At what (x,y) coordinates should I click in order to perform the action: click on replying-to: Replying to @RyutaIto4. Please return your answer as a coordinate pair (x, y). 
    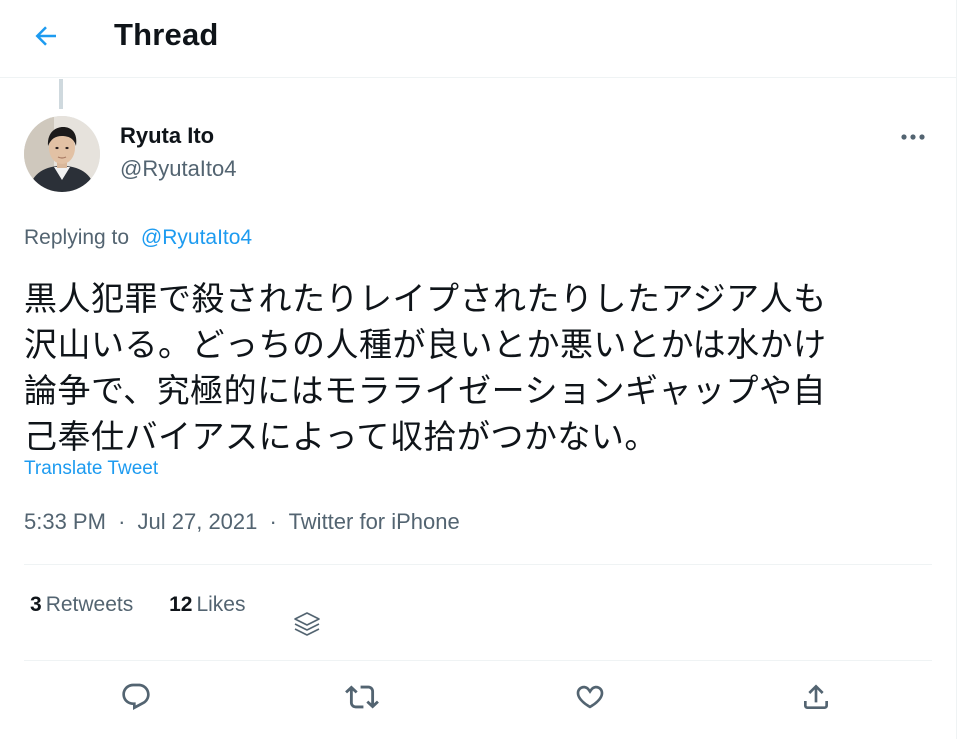
    Looking at the image, I should click on (138, 238).